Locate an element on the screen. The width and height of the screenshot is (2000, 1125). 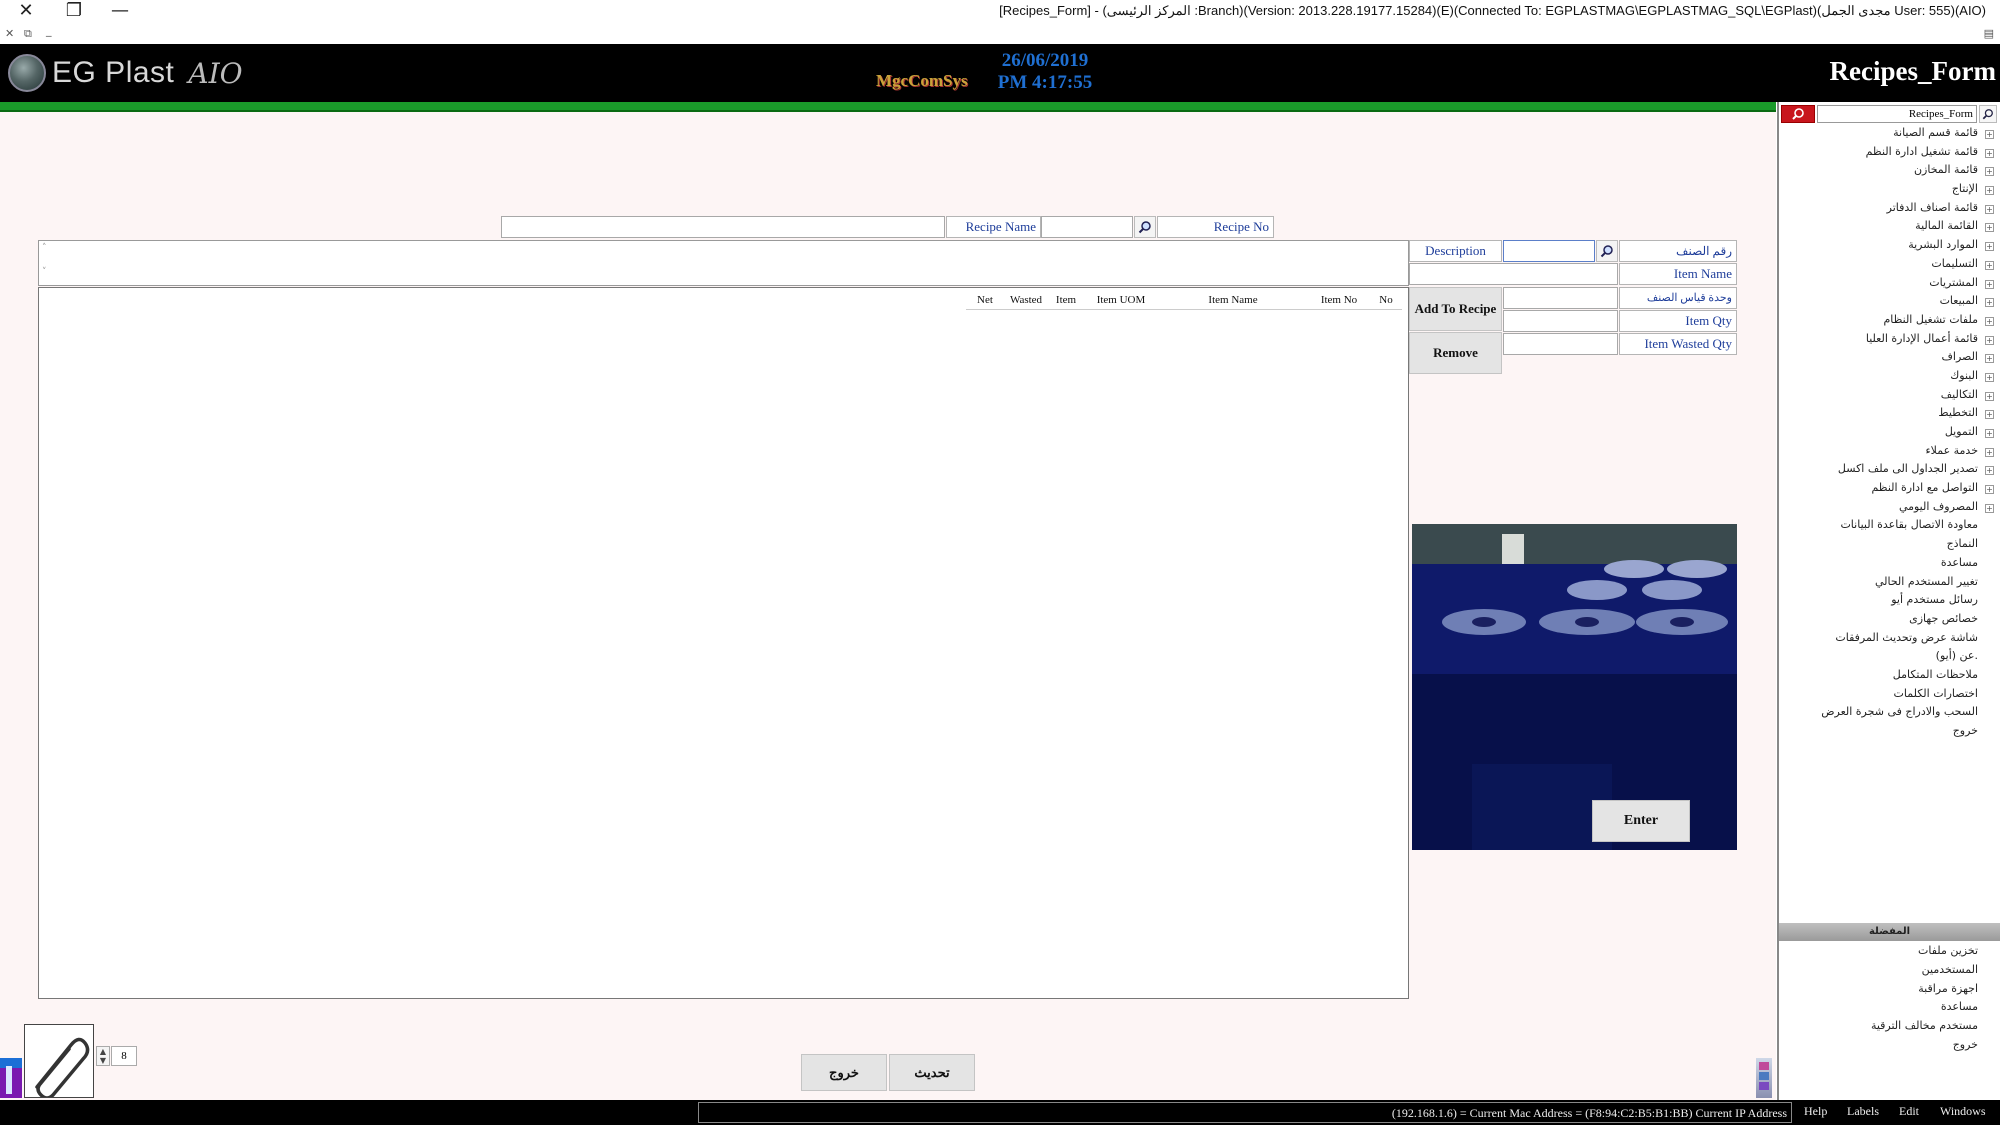
attach-button is located at coordinates (59, 1062).